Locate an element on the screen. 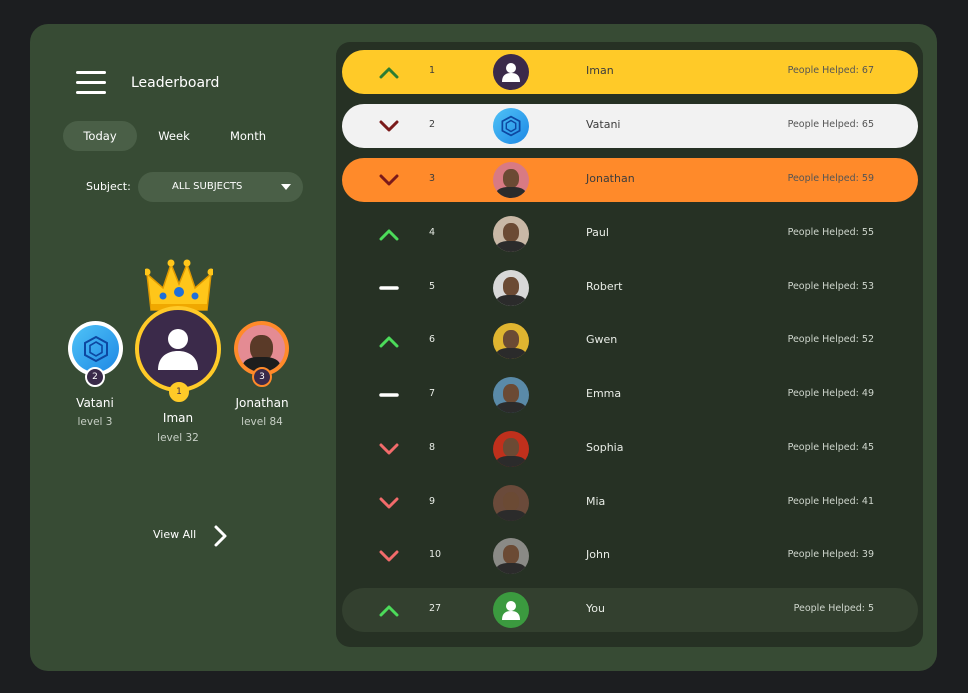 This screenshot has width=968, height=693. podium-second-name: Vatani is located at coordinates (95, 403).